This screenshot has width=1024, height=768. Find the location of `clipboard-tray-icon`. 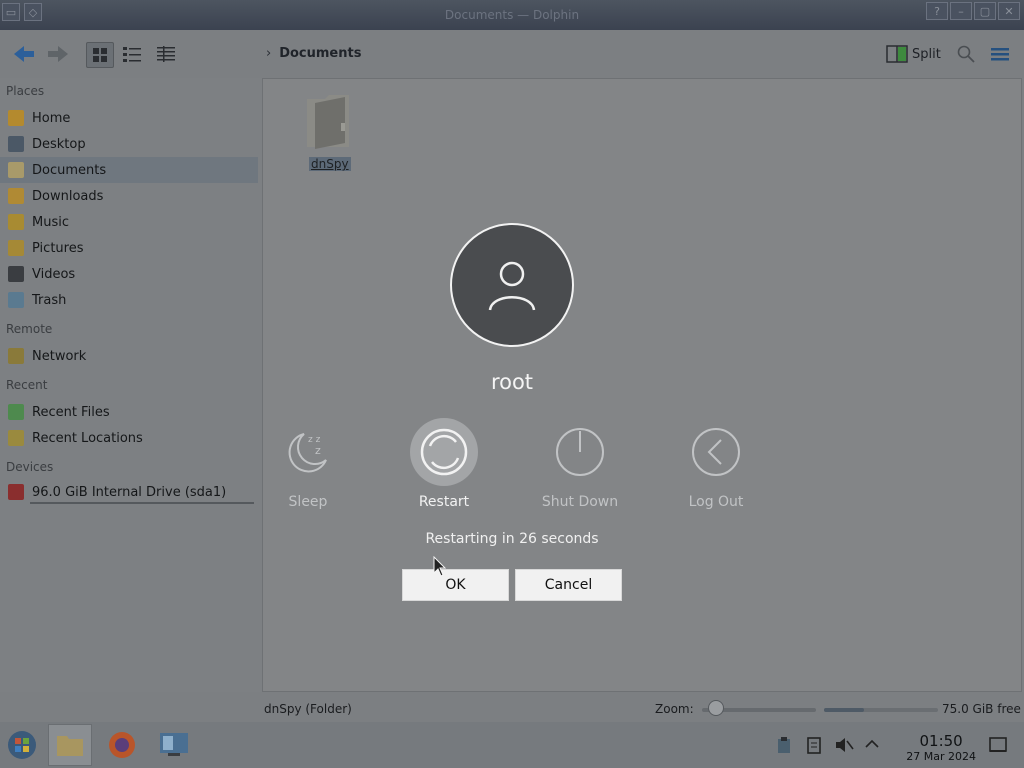

clipboard-tray-icon is located at coordinates (784, 747).